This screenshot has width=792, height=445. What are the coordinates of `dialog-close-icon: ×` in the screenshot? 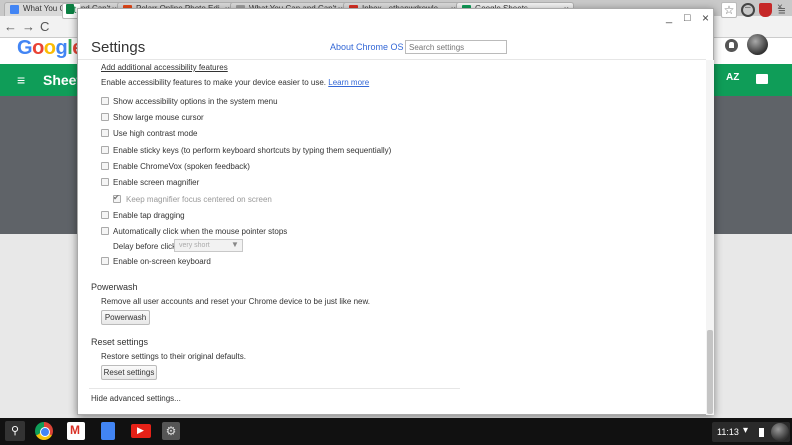 It's located at (705, 18).